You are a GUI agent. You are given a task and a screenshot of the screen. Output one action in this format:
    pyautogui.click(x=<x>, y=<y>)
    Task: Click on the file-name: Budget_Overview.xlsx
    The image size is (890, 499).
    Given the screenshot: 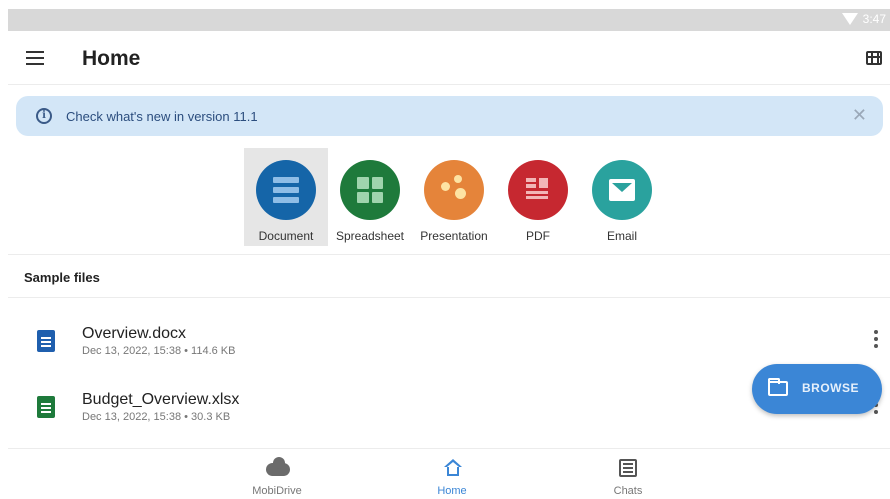 What is the action you would take?
    pyautogui.click(x=161, y=399)
    